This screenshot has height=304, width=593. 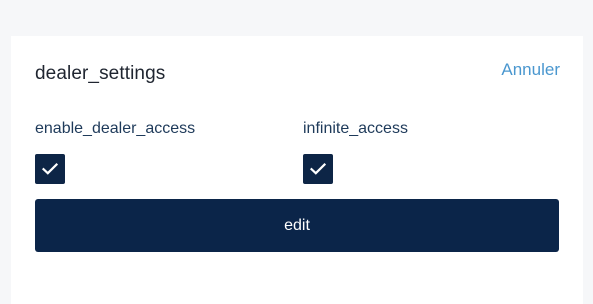 What do you see at coordinates (115, 128) in the screenshot?
I see `enable-dealer-access-label: enable_dealer_access` at bounding box center [115, 128].